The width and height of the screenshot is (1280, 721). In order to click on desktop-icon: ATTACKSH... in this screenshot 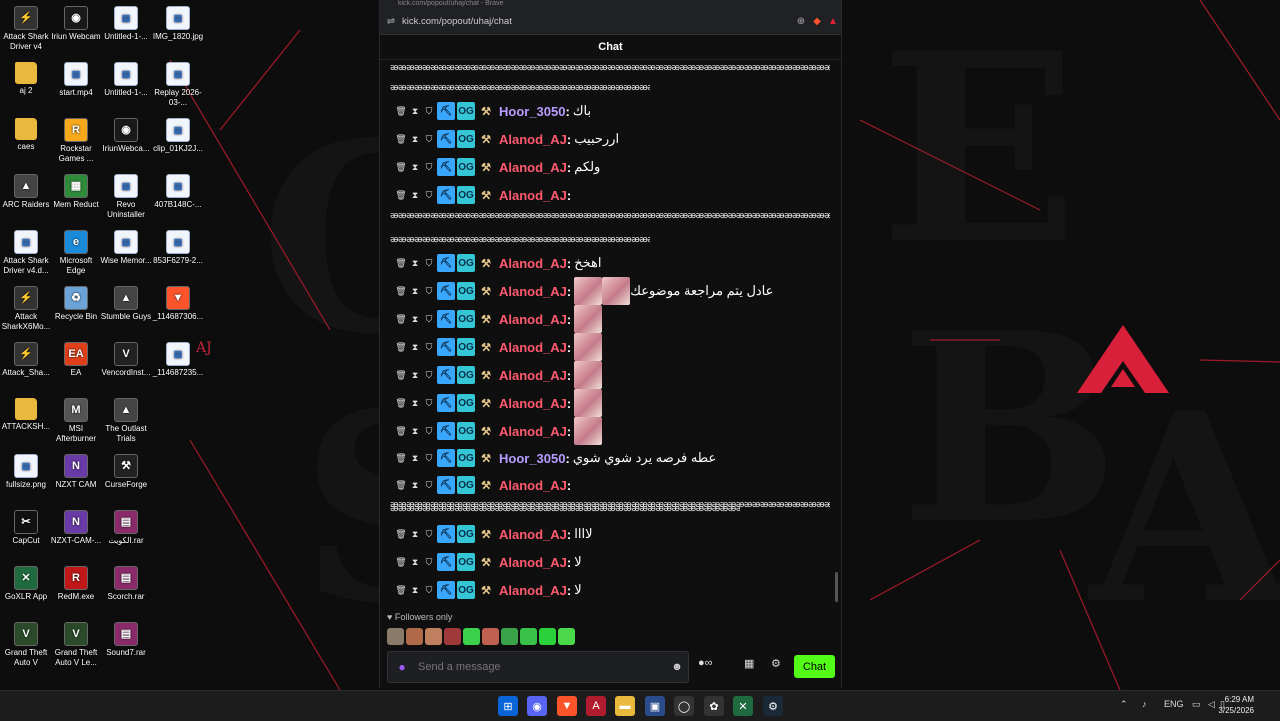, I will do `click(26, 415)`.